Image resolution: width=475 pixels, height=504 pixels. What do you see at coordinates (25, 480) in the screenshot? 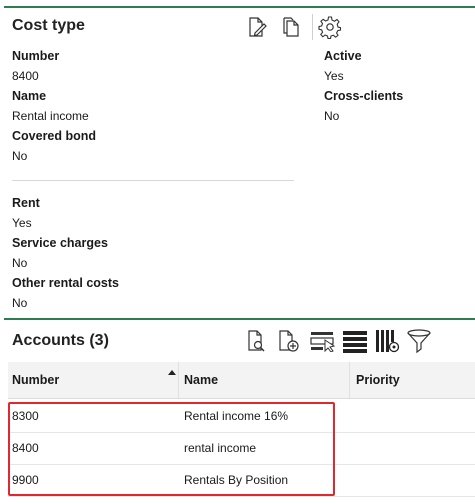
I see `cell-number: 9900` at bounding box center [25, 480].